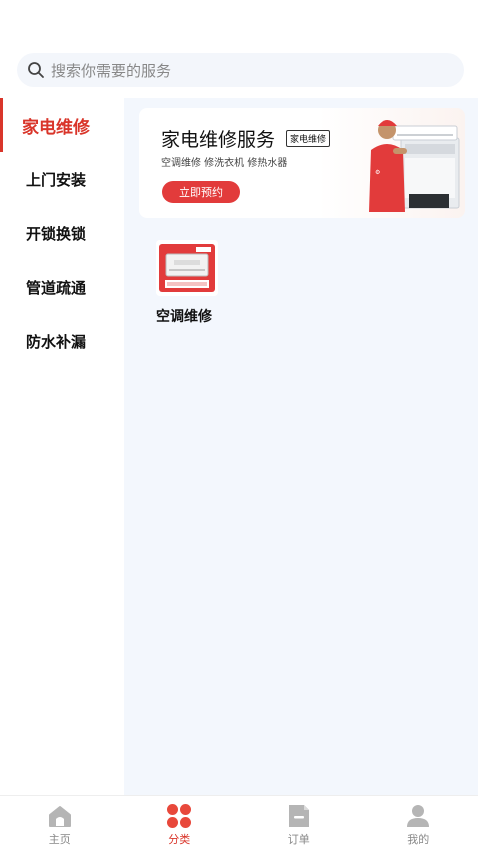  Describe the element at coordinates (418, 839) in the screenshot. I see `tab-label: 我的` at that location.